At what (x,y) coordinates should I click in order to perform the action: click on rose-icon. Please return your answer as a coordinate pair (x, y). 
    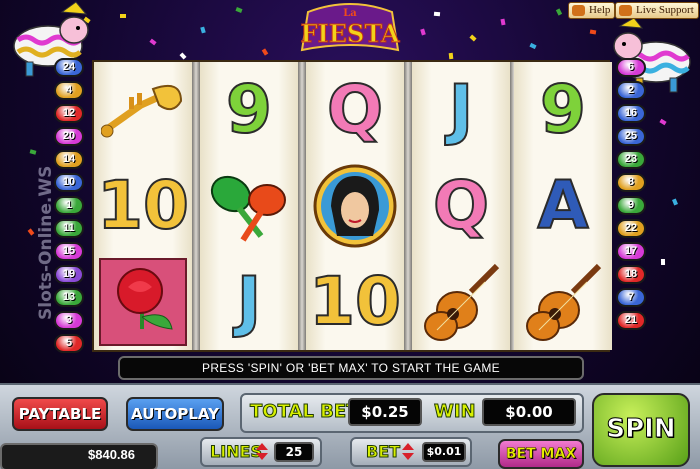
    Looking at the image, I should click on (143, 302).